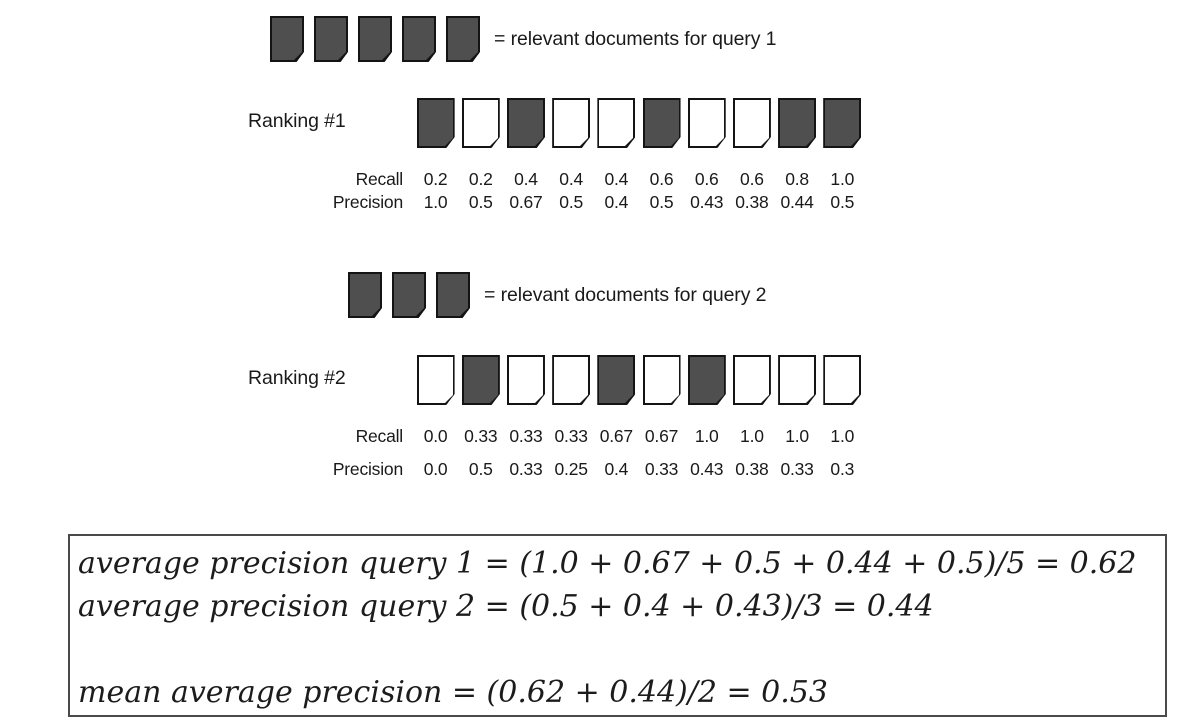  What do you see at coordinates (571, 469) in the screenshot?
I see `metric-value: 0.25` at bounding box center [571, 469].